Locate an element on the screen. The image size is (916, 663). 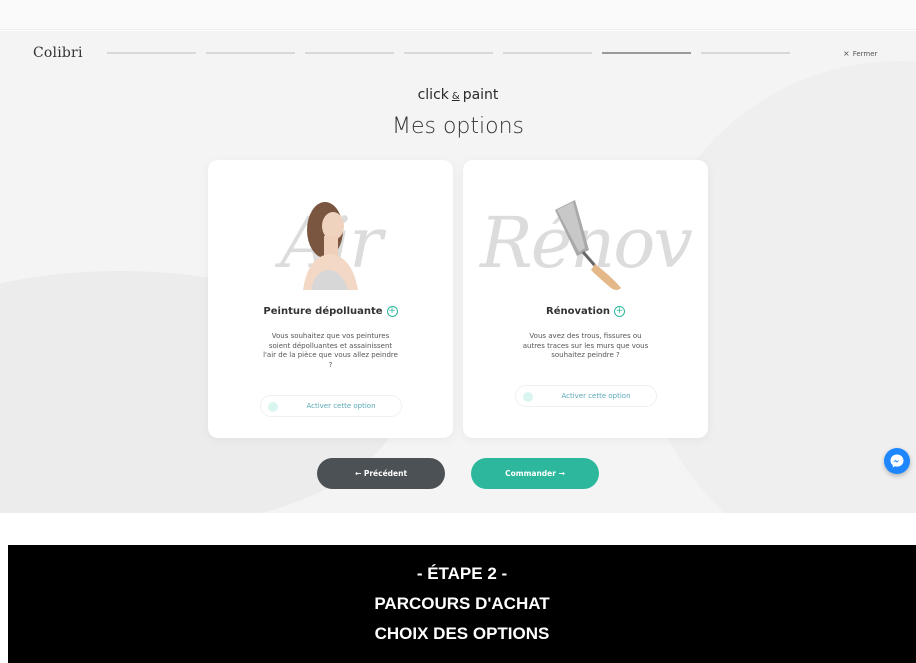
trowel-image is located at coordinates (588, 245).